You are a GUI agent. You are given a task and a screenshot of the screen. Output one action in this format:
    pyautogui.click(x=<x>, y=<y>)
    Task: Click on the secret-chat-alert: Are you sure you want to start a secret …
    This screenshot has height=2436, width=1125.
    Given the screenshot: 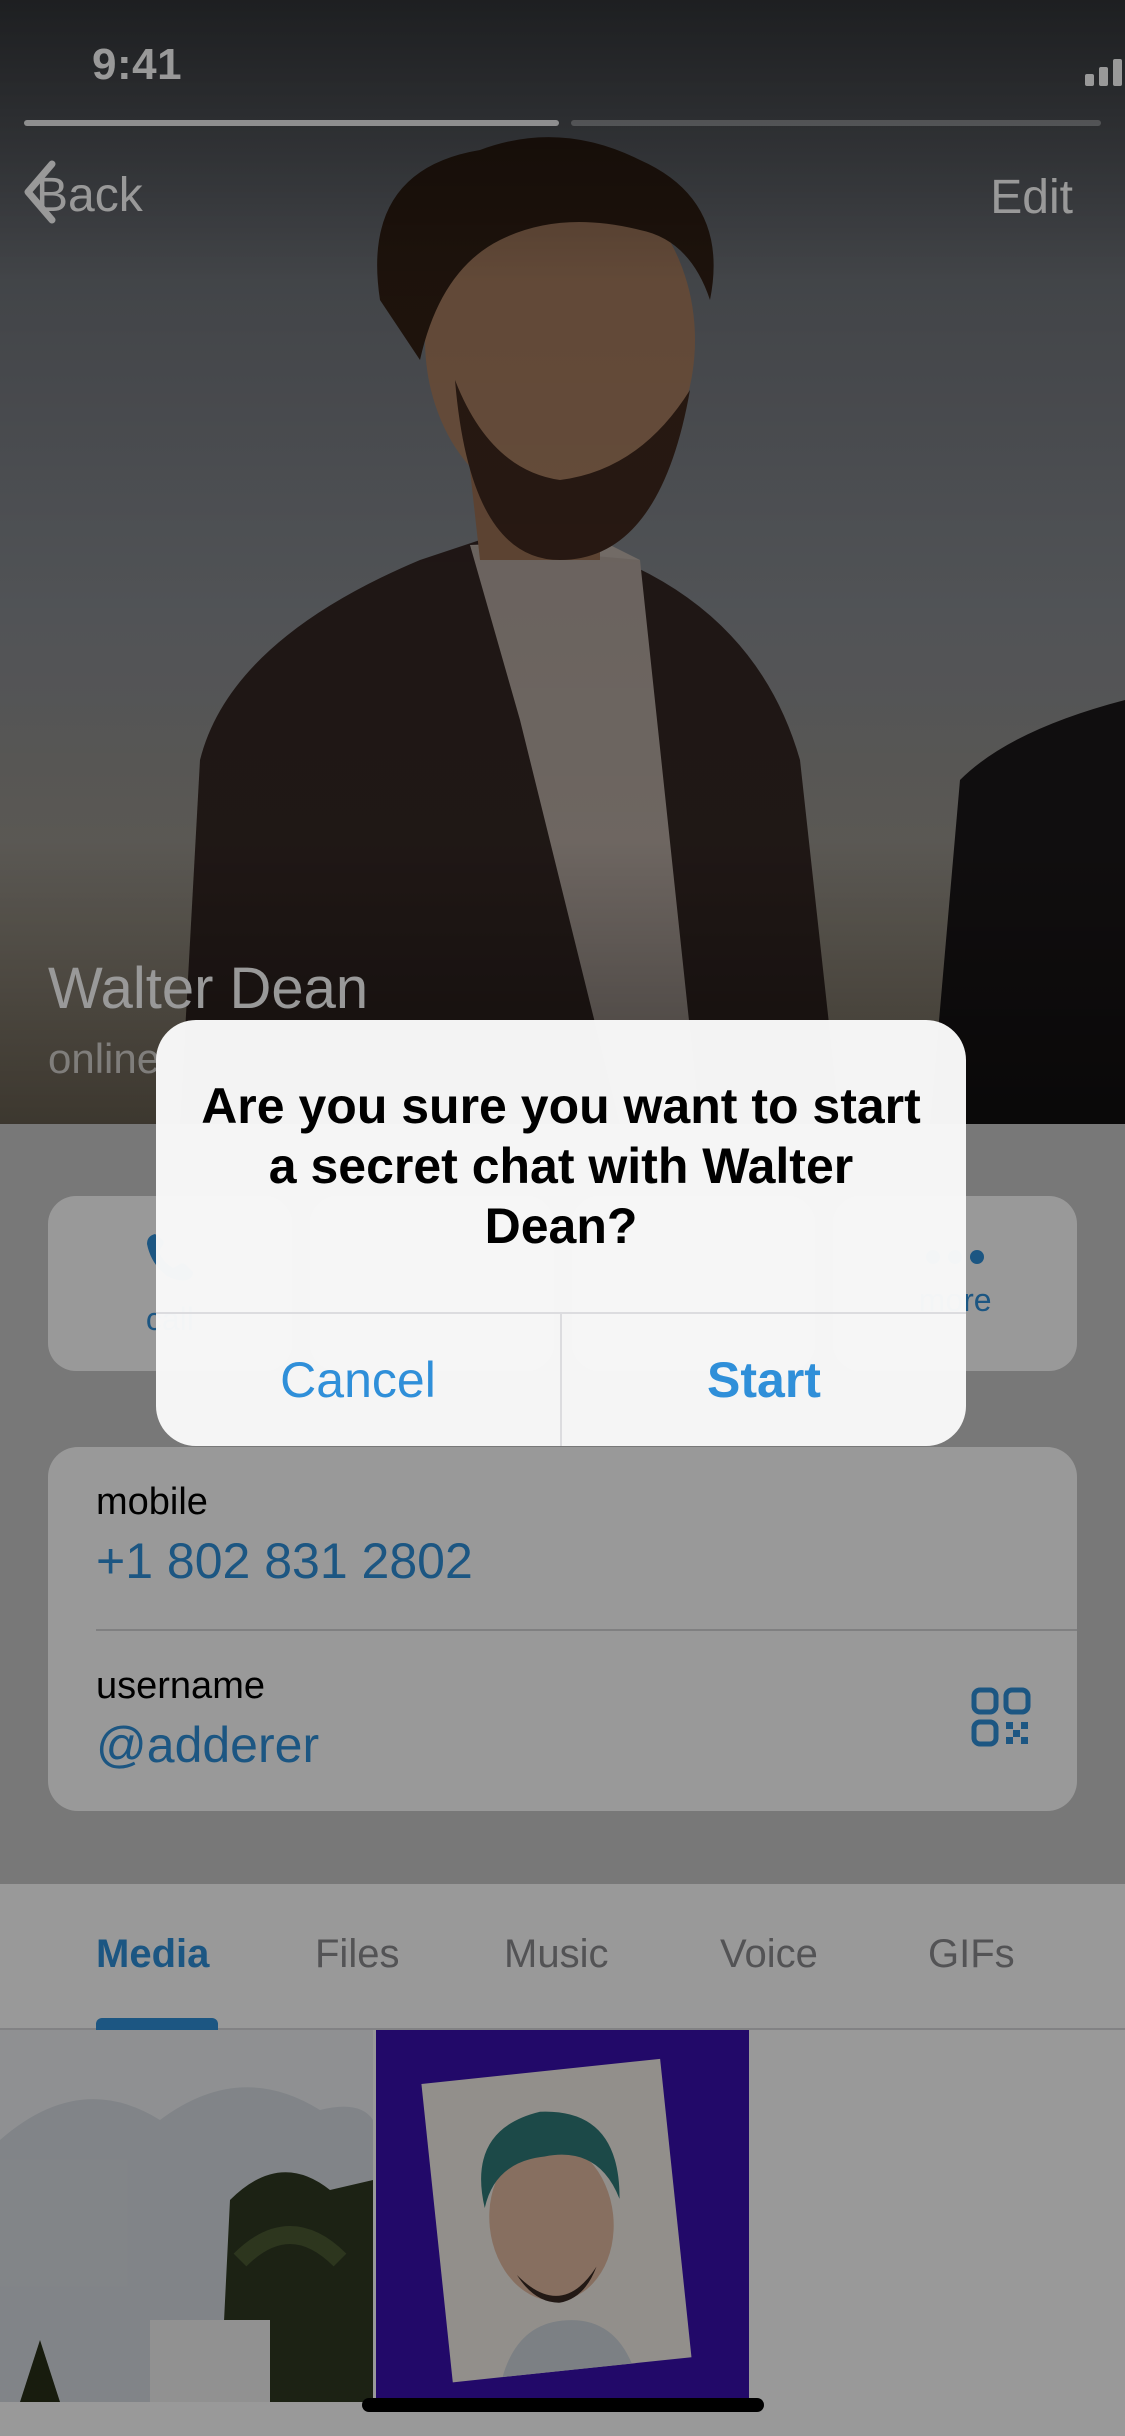 What is the action you would take?
    pyautogui.click(x=561, y=1233)
    